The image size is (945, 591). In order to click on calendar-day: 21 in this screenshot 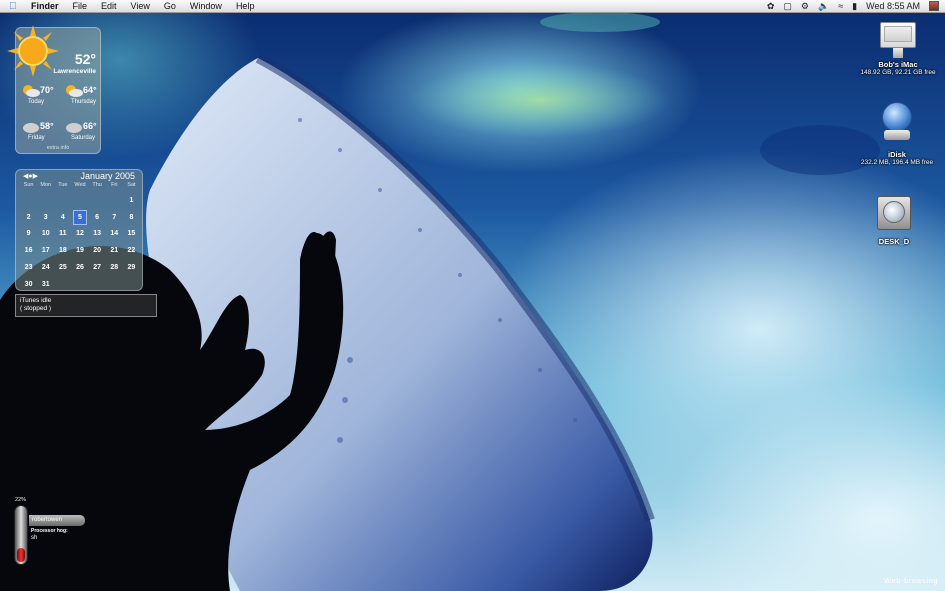, I will do `click(114, 250)`.